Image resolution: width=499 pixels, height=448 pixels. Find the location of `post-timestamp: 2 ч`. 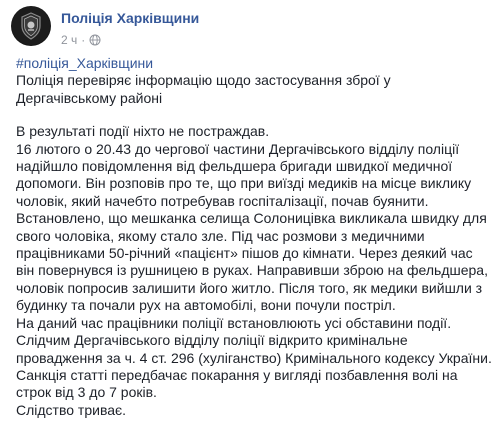

post-timestamp: 2 ч is located at coordinates (69, 40).